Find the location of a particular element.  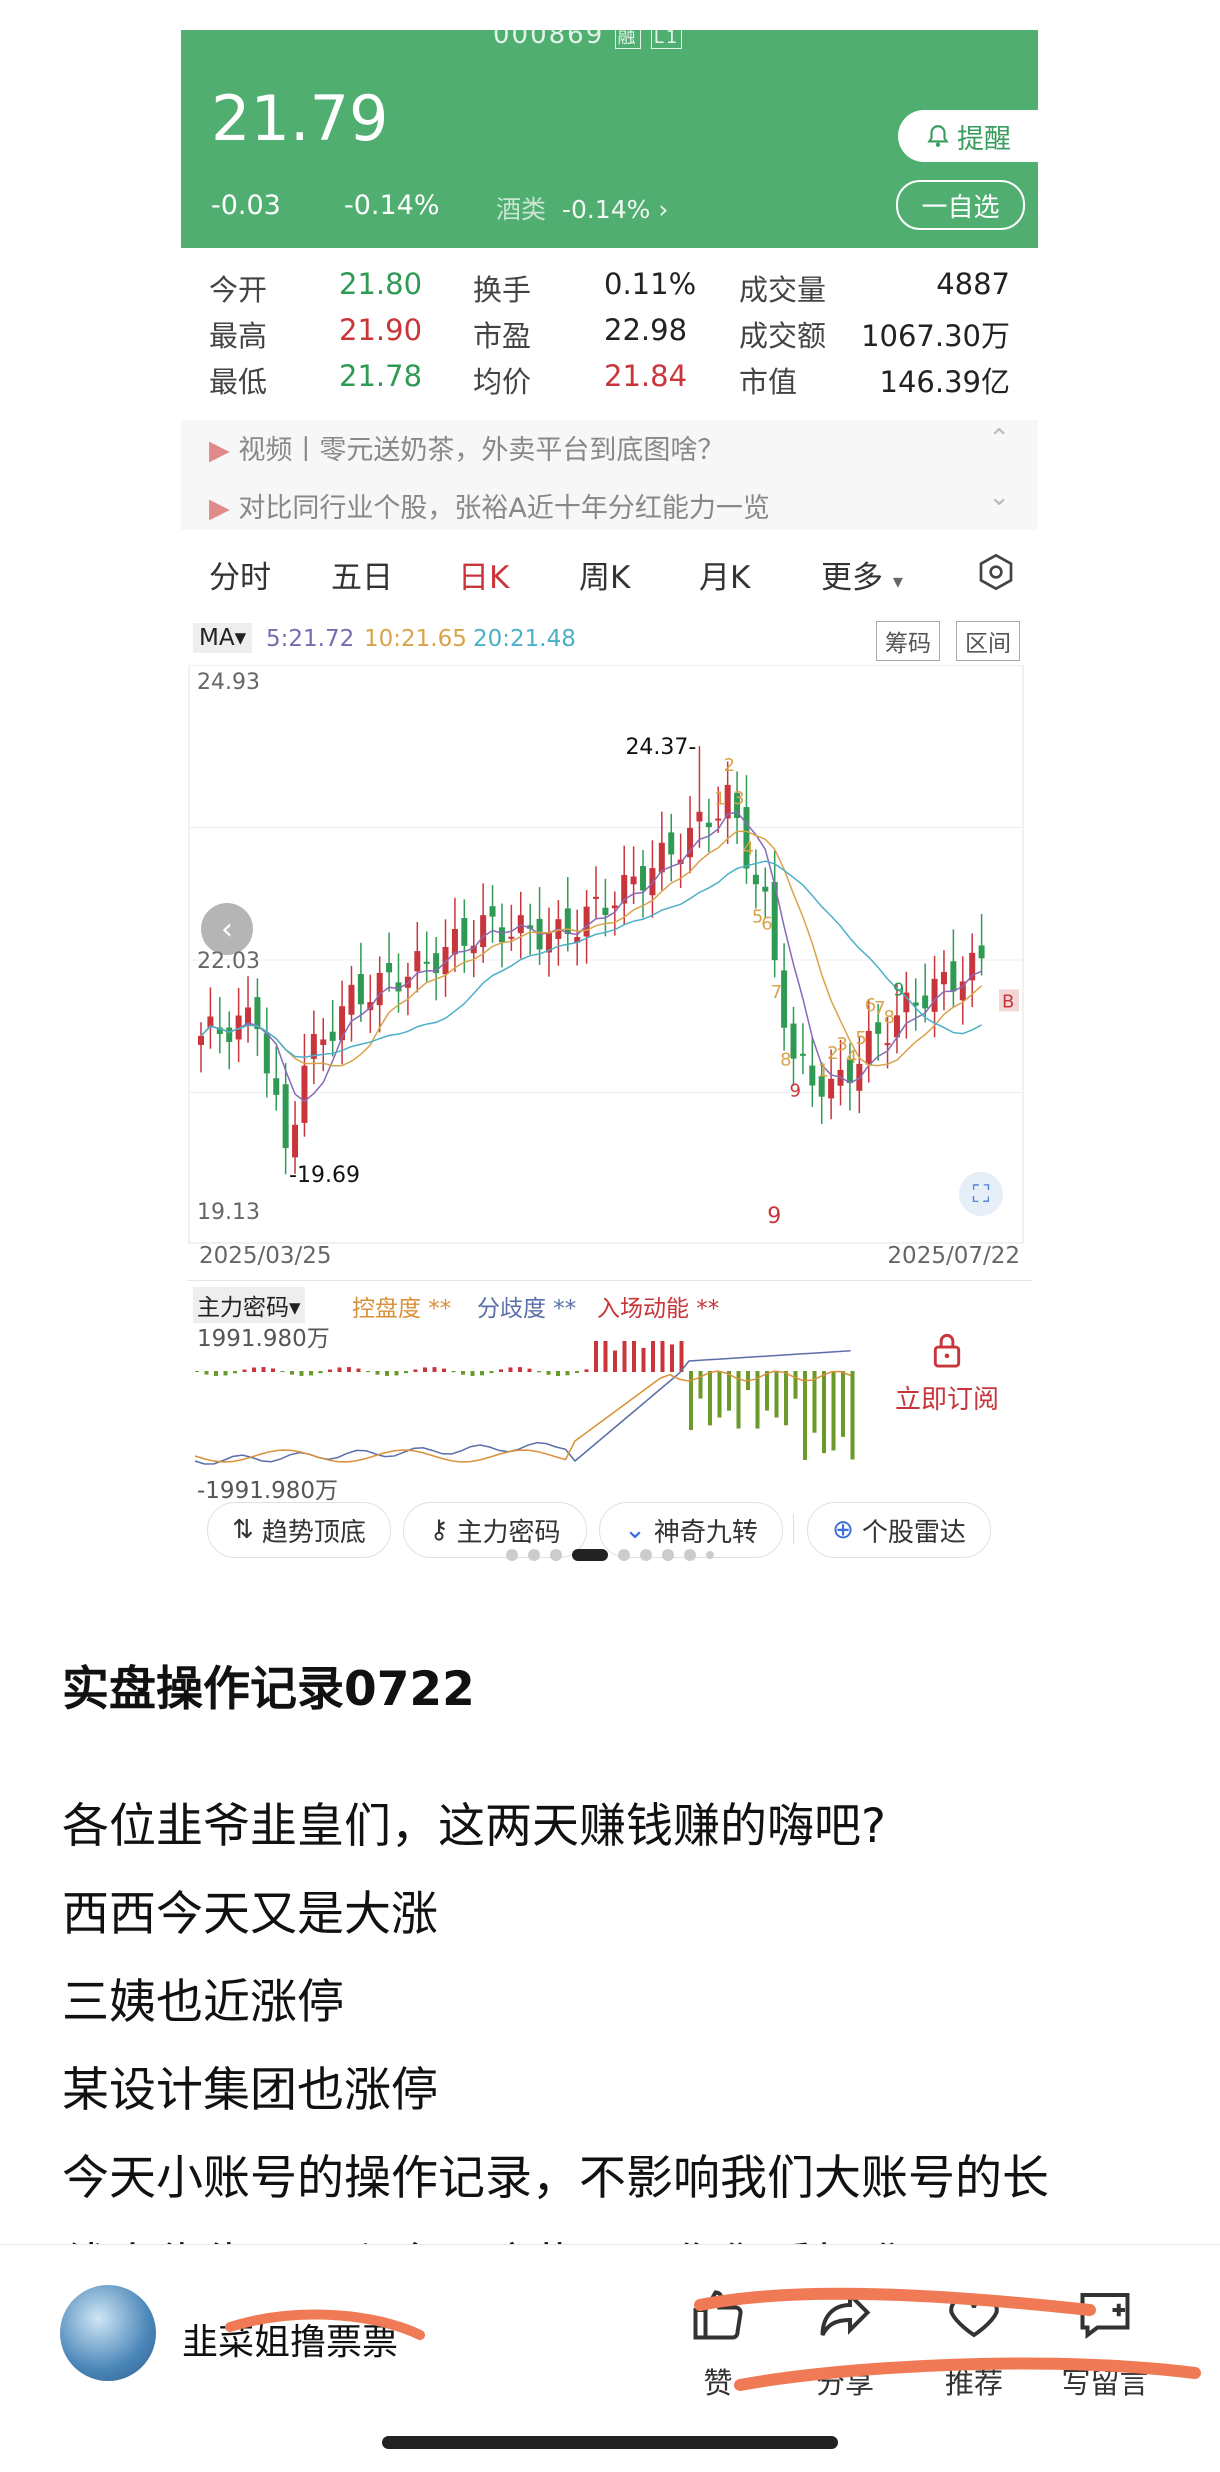

expand-icon: ⛶ is located at coordinates (981, 1194).